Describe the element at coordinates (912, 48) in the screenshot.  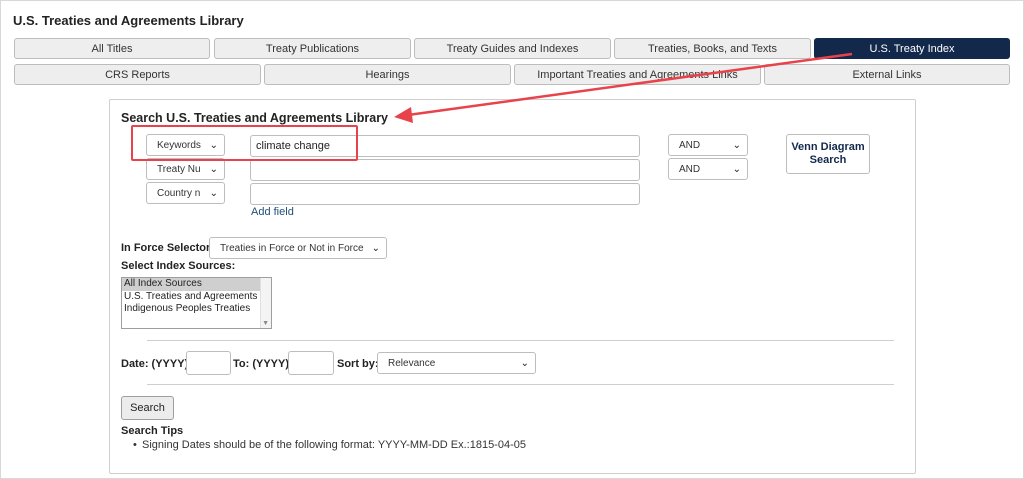
I see `tab-us-treaty-index: U.S. Treaty Index` at that location.